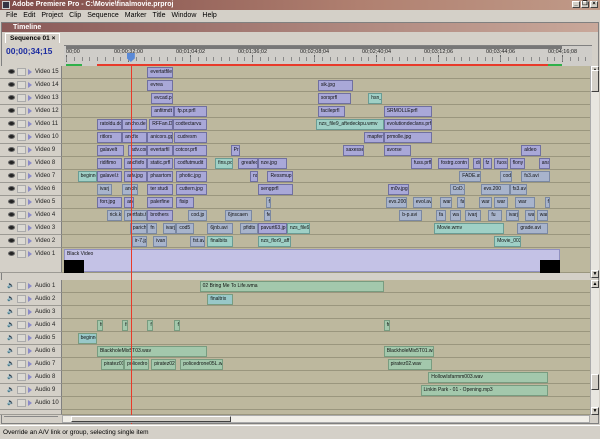  I want to click on video-clip: brothers, so click(160, 215).